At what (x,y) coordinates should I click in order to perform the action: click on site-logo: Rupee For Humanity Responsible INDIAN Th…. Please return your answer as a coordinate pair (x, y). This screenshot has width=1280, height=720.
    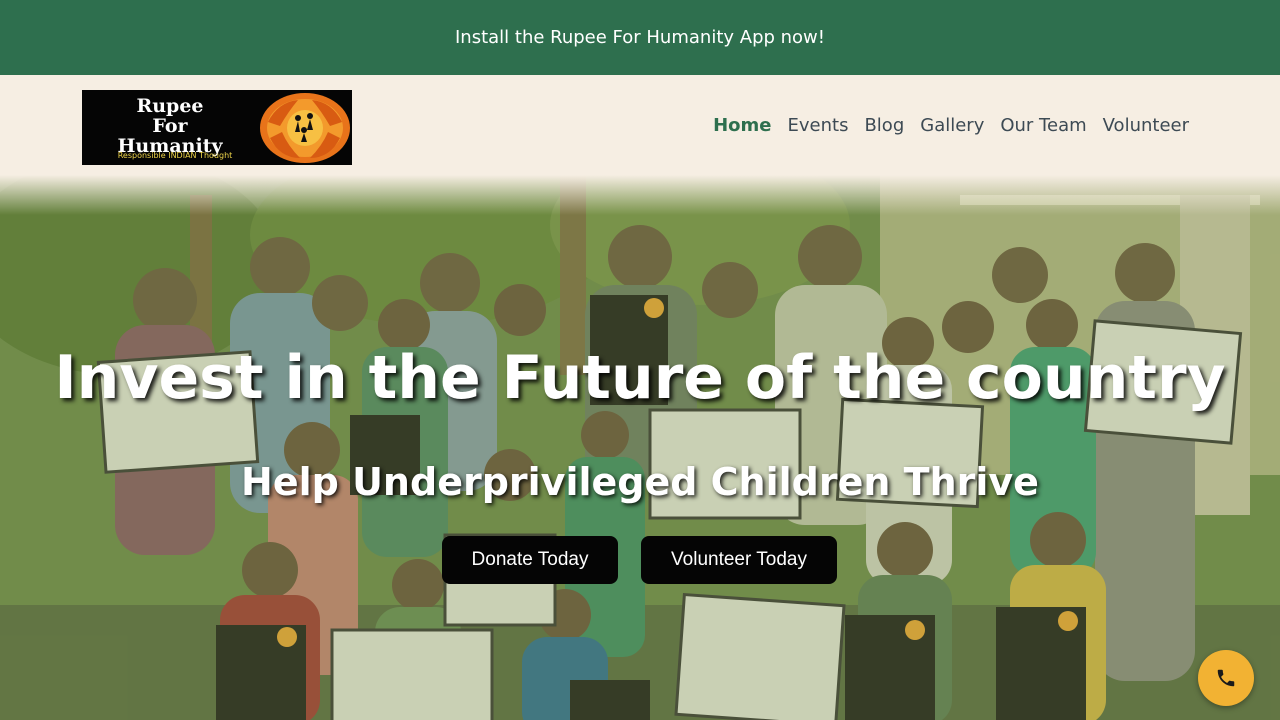
    Looking at the image, I should click on (217, 127).